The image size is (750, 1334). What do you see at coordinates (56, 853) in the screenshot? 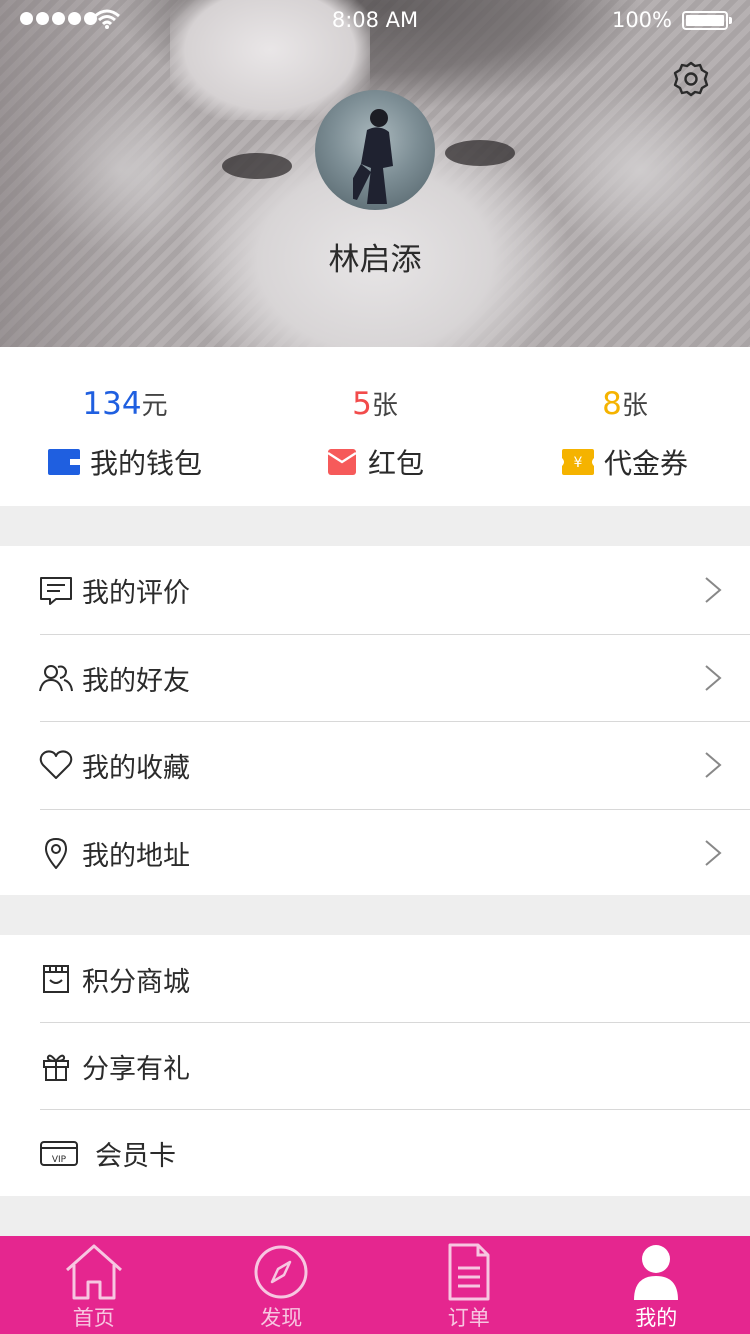
I see `location-pin-icon` at bounding box center [56, 853].